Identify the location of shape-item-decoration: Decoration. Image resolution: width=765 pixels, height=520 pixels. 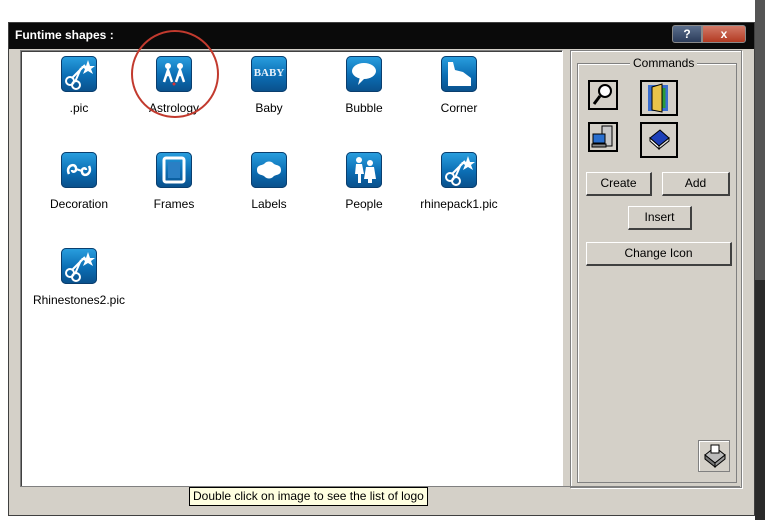
(79, 181).